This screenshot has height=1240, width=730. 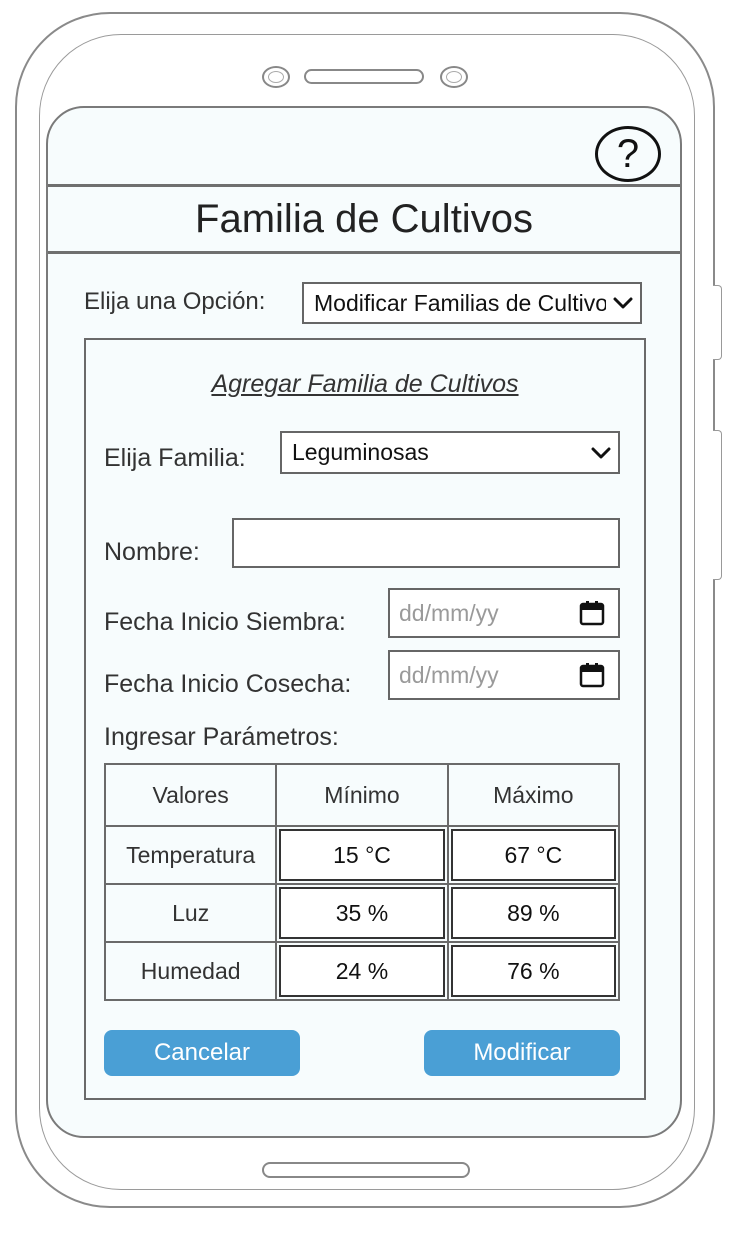 I want to click on column-header: Valores, so click(x=190, y=795).